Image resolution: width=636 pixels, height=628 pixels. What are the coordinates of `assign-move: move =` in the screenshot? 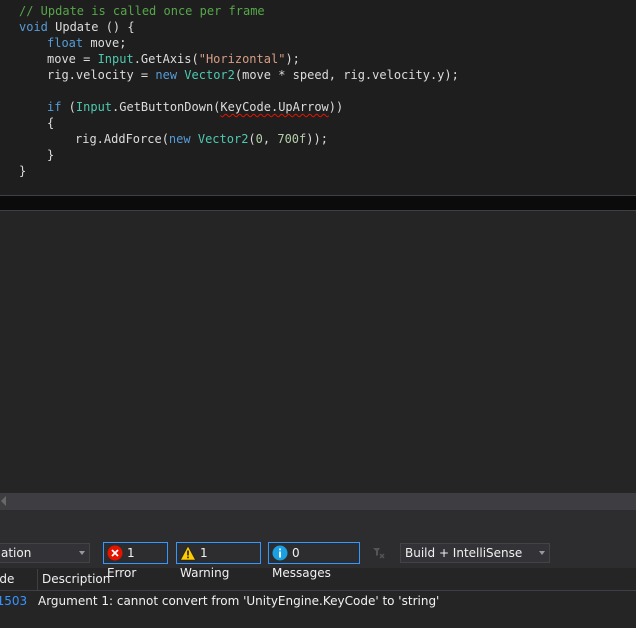 It's located at (72, 59).